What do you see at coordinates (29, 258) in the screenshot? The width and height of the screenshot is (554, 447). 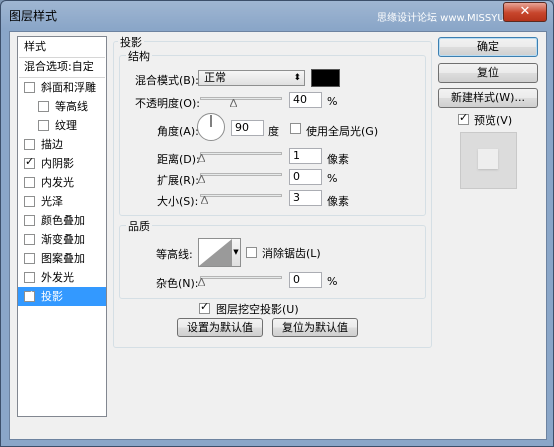 I see `pattern-overlay-checkbox` at bounding box center [29, 258].